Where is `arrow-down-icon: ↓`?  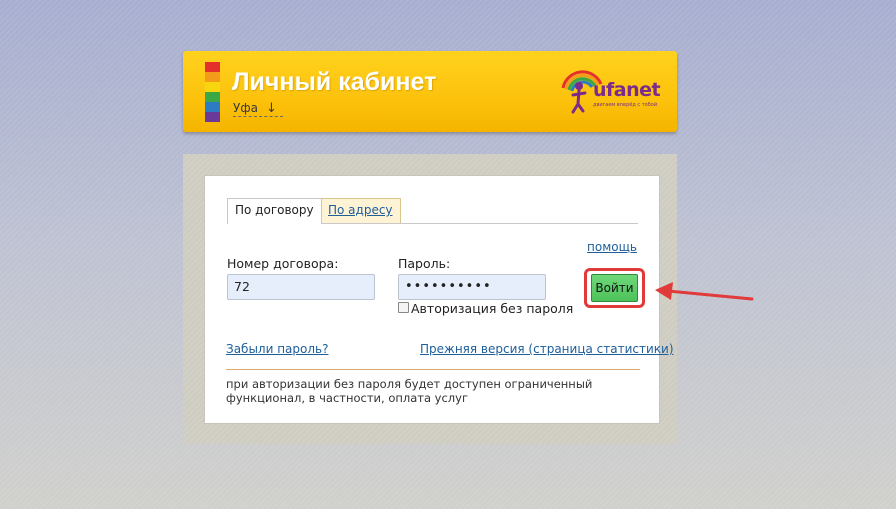
arrow-down-icon: ↓ is located at coordinates (271, 108).